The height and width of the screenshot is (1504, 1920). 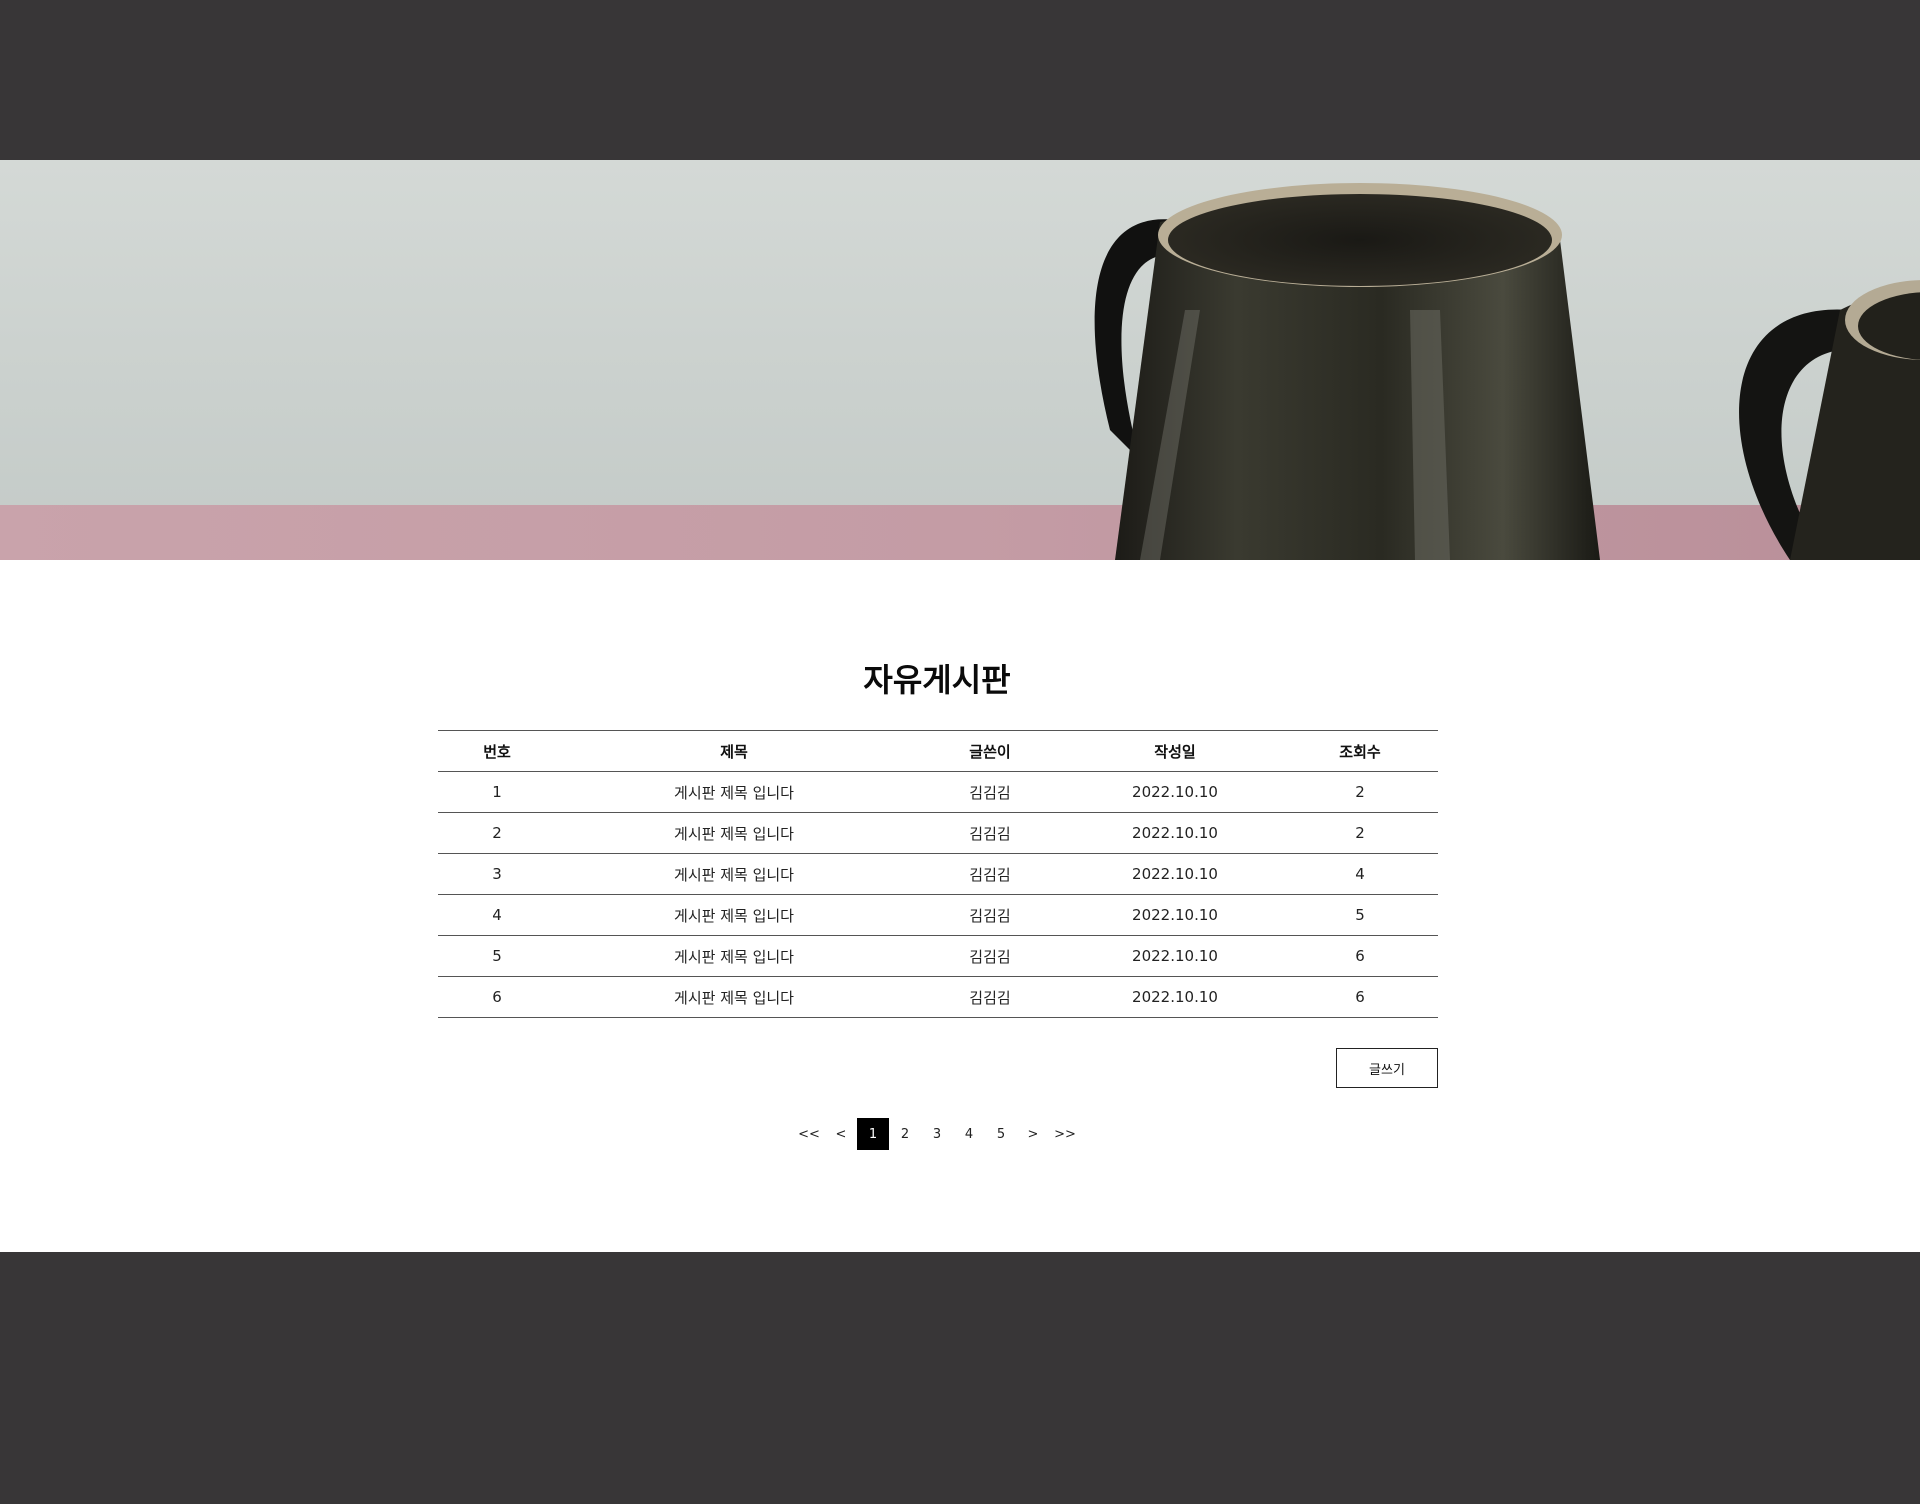 I want to click on post-number: 6, so click(x=497, y=997).